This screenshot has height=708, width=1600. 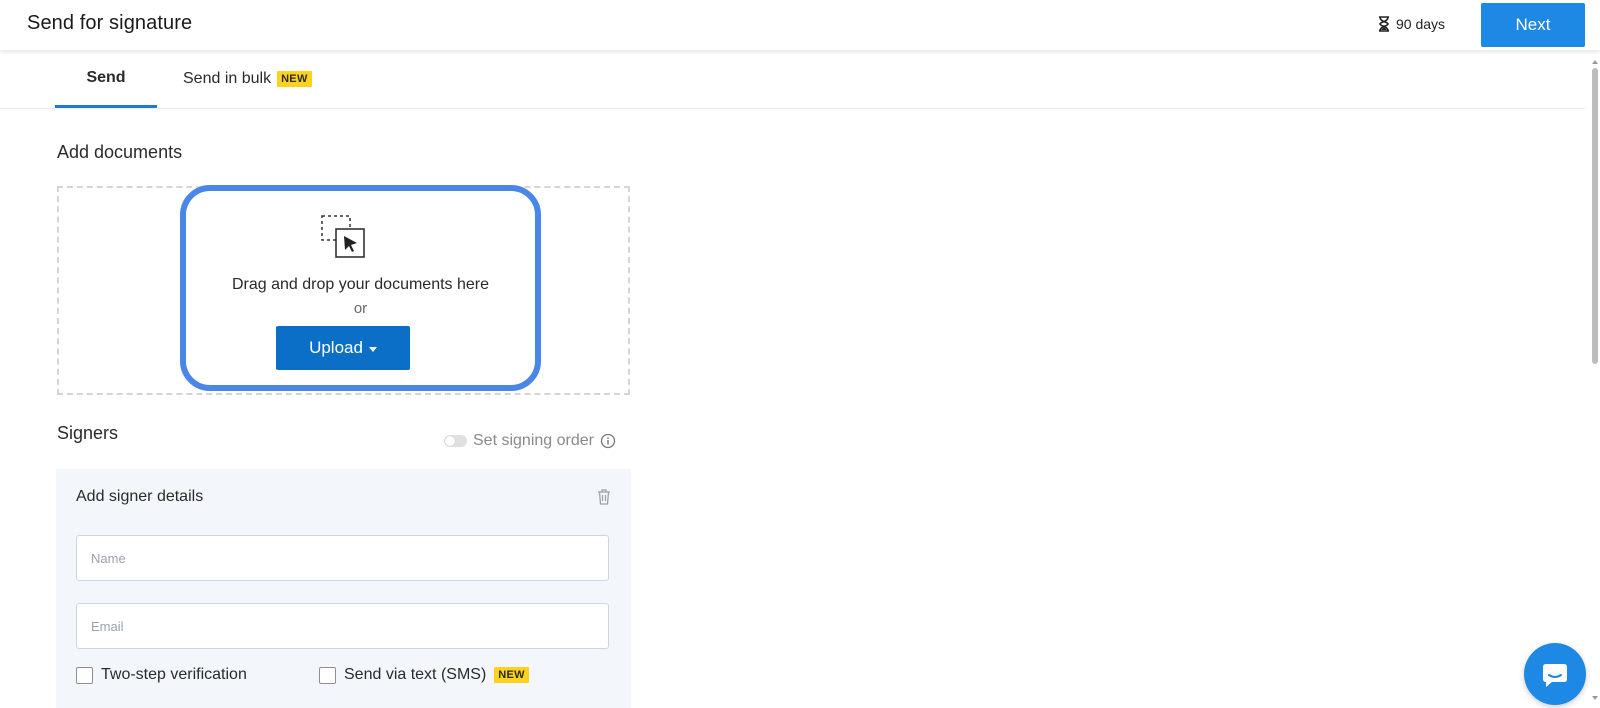 What do you see at coordinates (1594, 380) in the screenshot?
I see `scrollbar` at bounding box center [1594, 380].